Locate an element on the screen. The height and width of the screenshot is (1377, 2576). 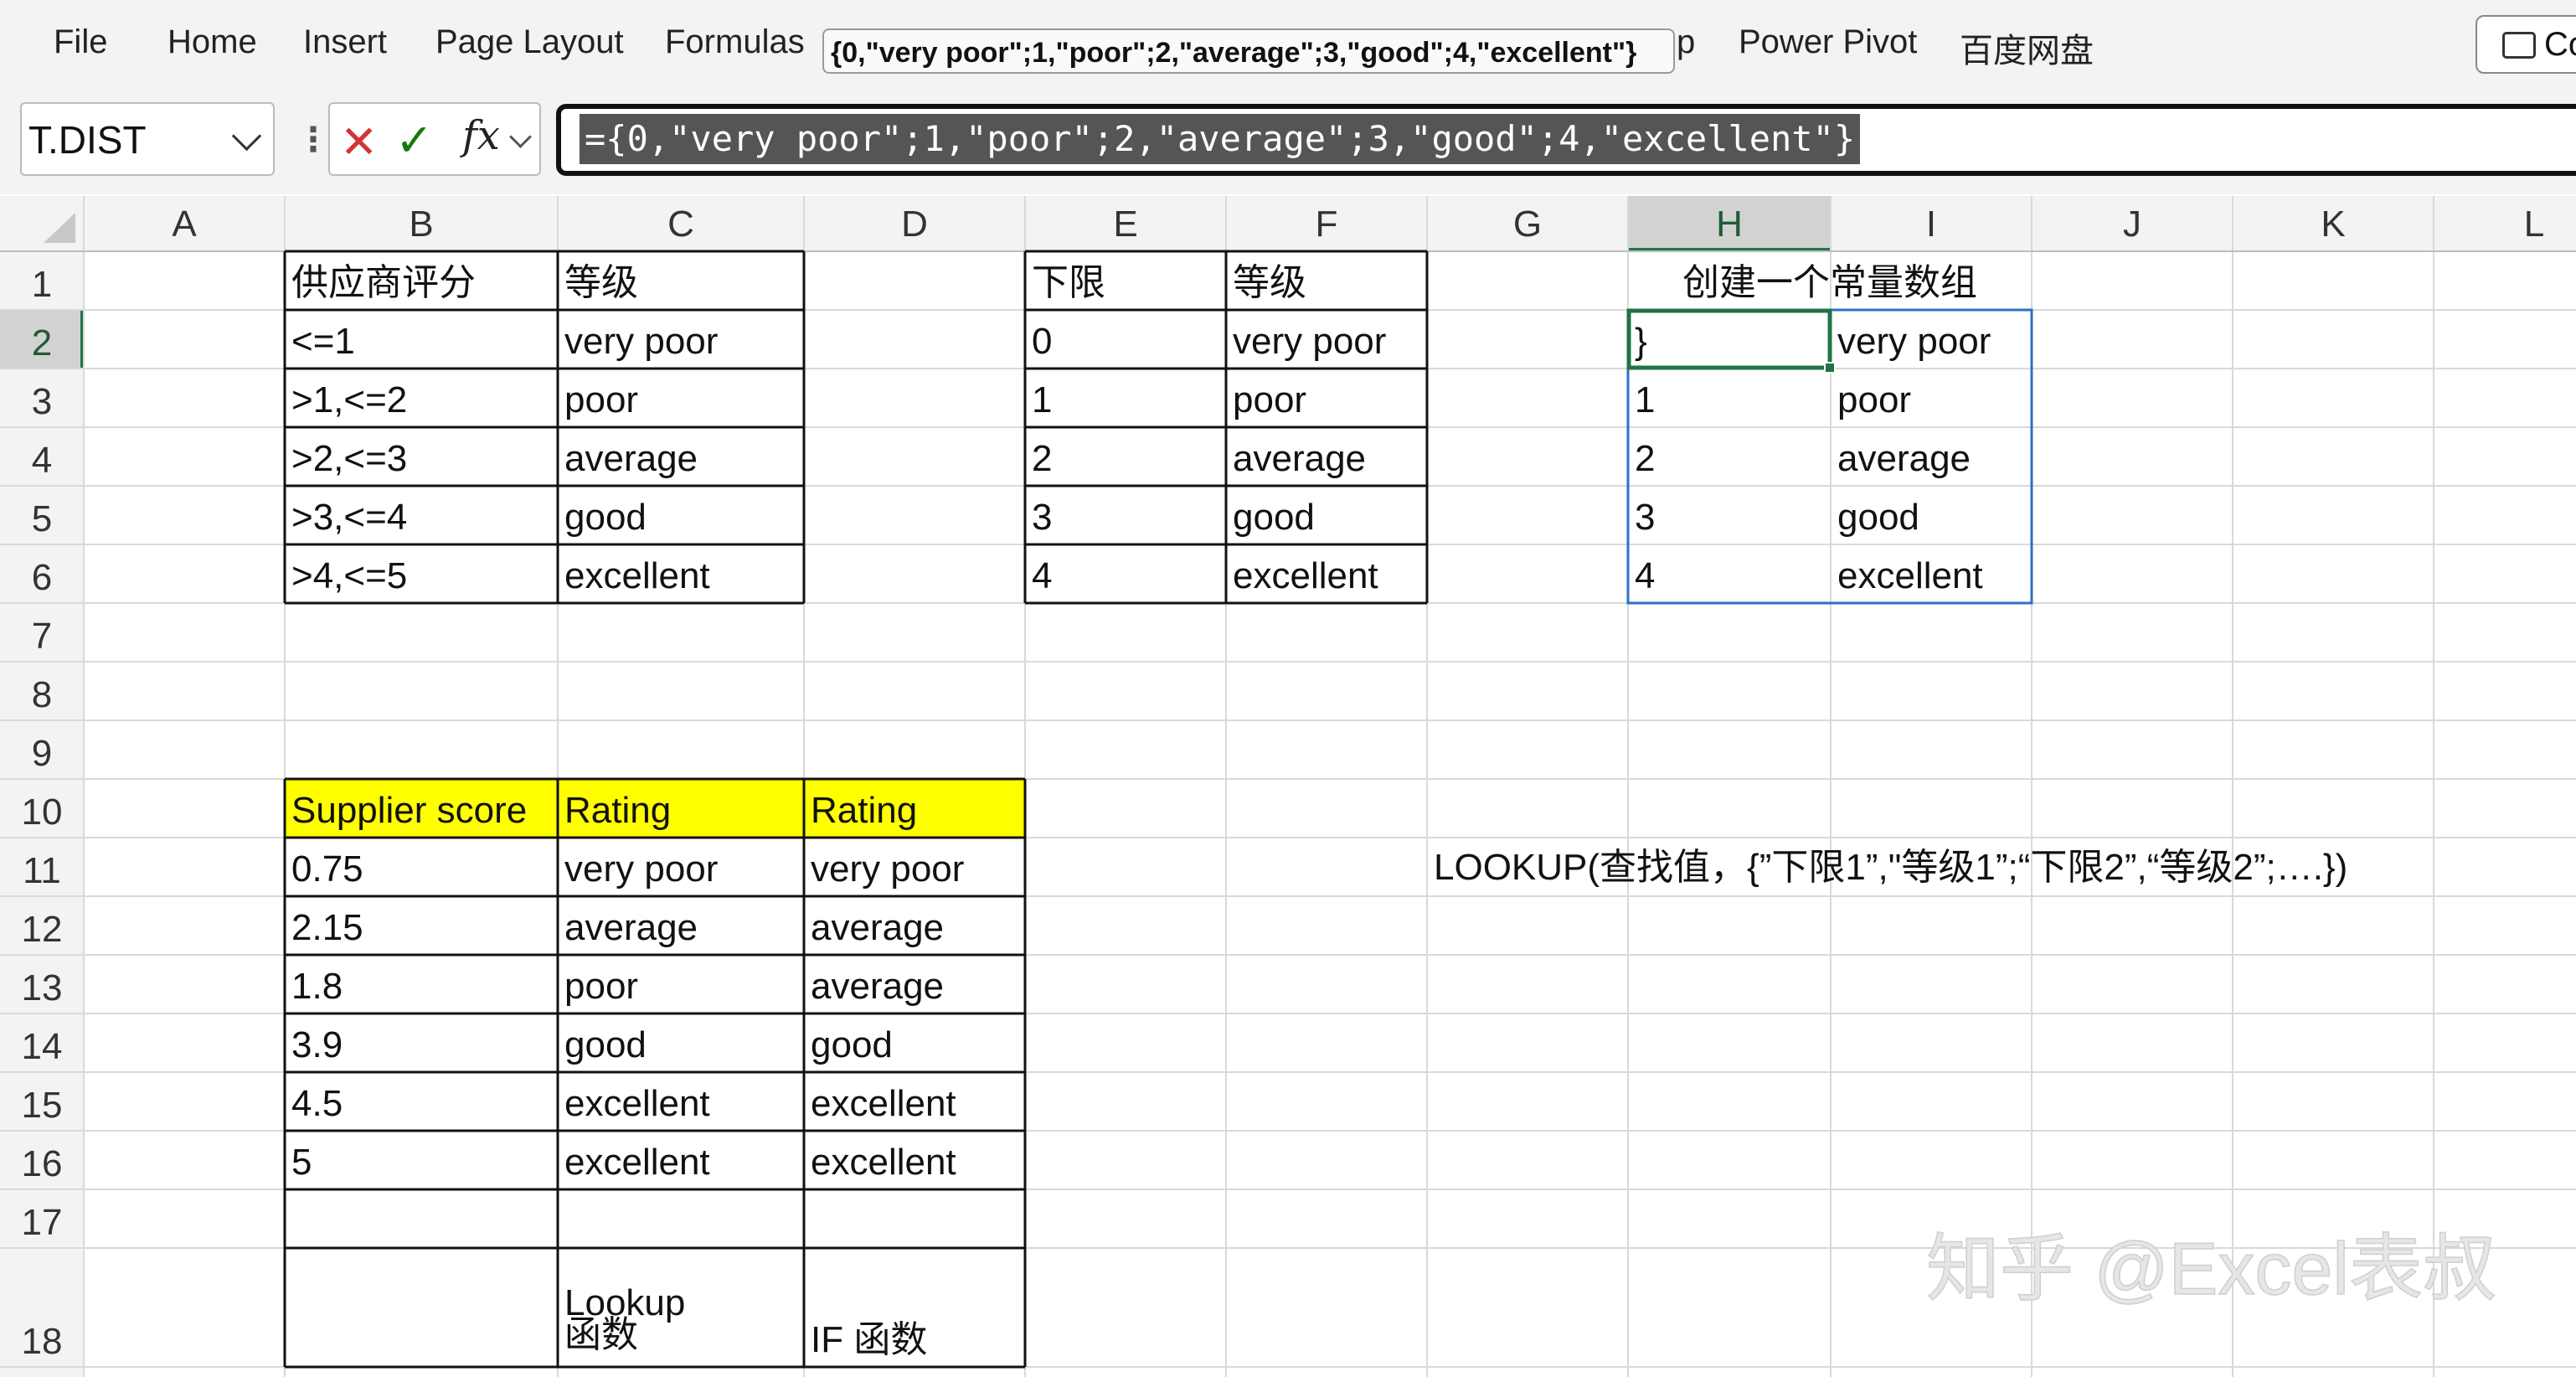
cell-i3: poor is located at coordinates (1874, 399).